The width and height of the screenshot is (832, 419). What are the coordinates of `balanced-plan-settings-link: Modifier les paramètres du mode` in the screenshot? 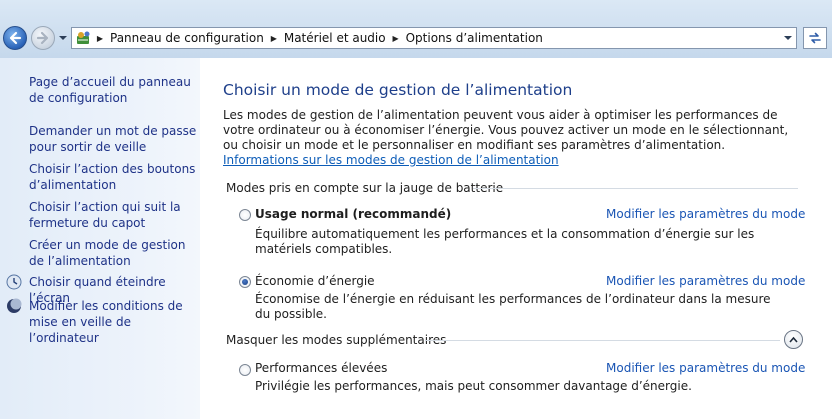 It's located at (705, 214).